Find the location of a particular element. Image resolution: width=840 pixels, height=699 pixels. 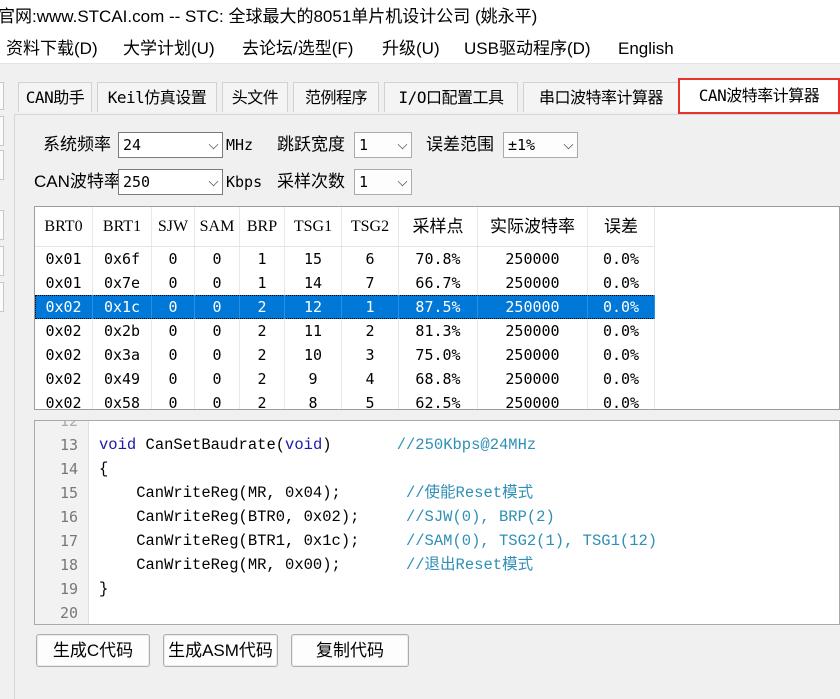

column-header: SJW is located at coordinates (173, 226).